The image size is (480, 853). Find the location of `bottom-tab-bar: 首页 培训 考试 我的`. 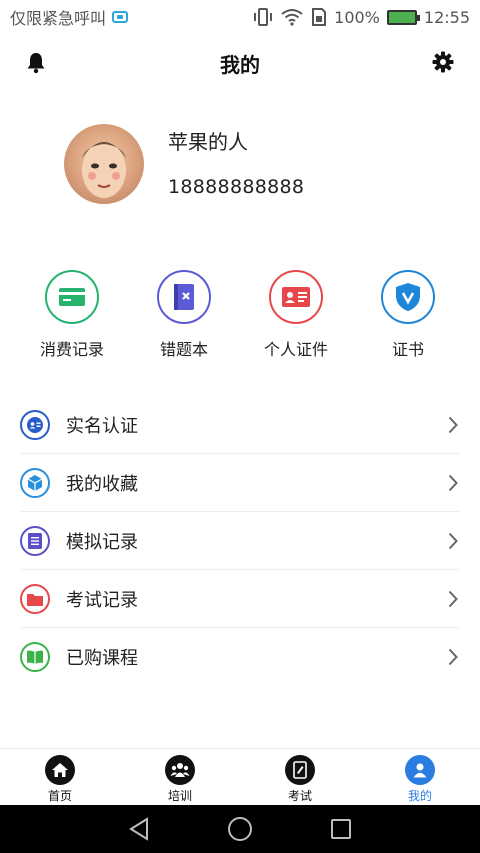

bottom-tab-bar: 首页 培训 考试 我的 is located at coordinates (240, 776).